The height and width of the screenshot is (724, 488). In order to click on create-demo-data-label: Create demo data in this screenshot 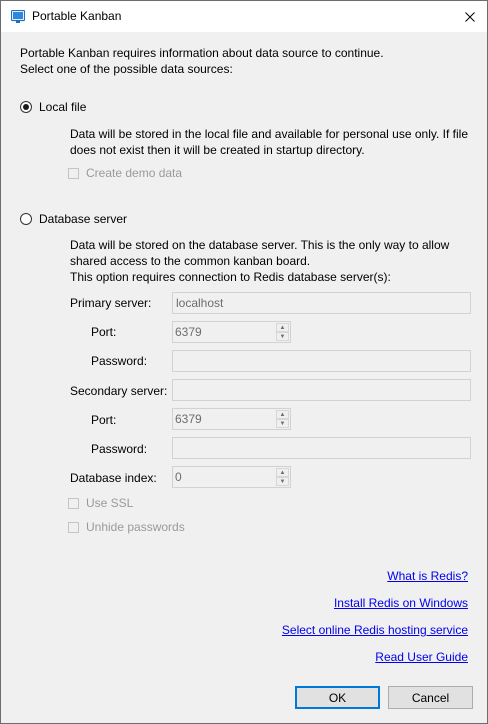, I will do `click(134, 173)`.